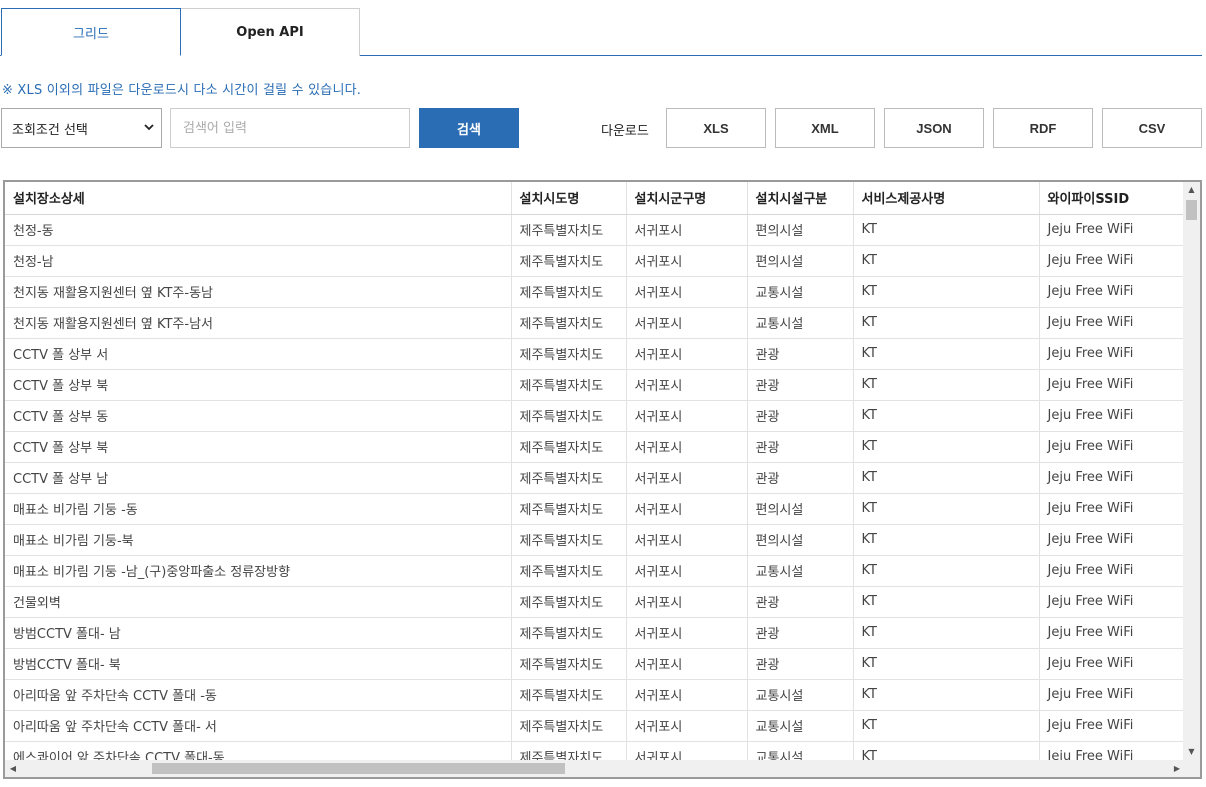 This screenshot has height=787, width=1206. I want to click on table-row: CCTV 폴 상부 서 제주특별자치도 서귀포시 관광 KT Jeju Free WiFi, so click(595, 354).